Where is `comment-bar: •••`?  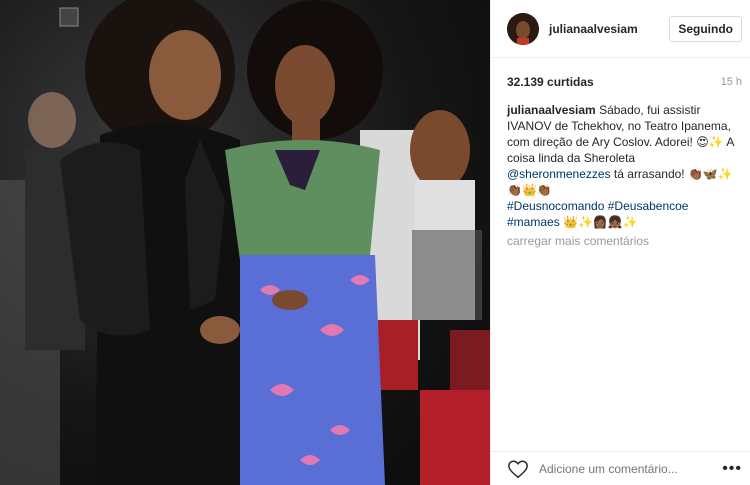
comment-bar: ••• is located at coordinates (620, 468).